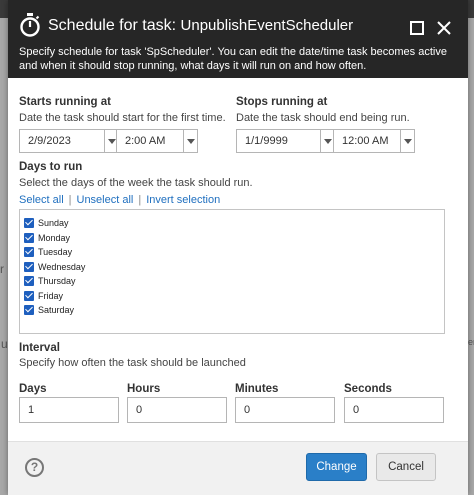 The width and height of the screenshot is (474, 495). What do you see at coordinates (408, 141) in the screenshot?
I see `stop-time-dropdown` at bounding box center [408, 141].